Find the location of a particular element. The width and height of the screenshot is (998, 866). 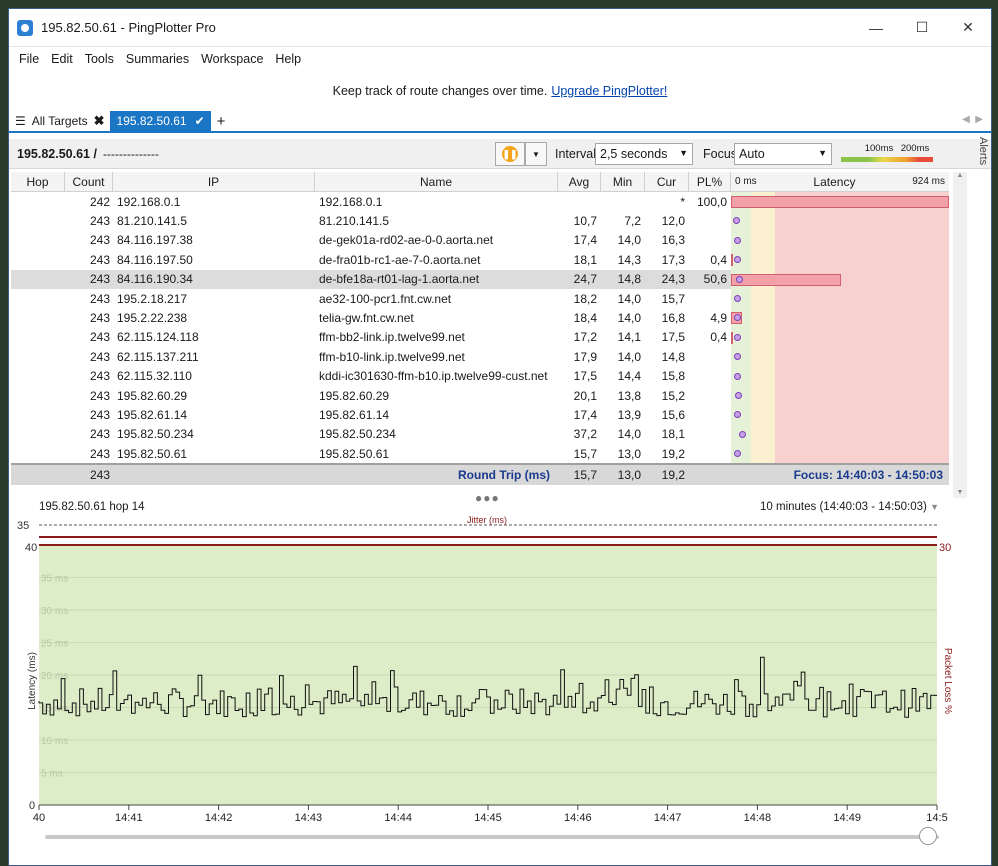

maximize-button: ☐ is located at coordinates (922, 28).